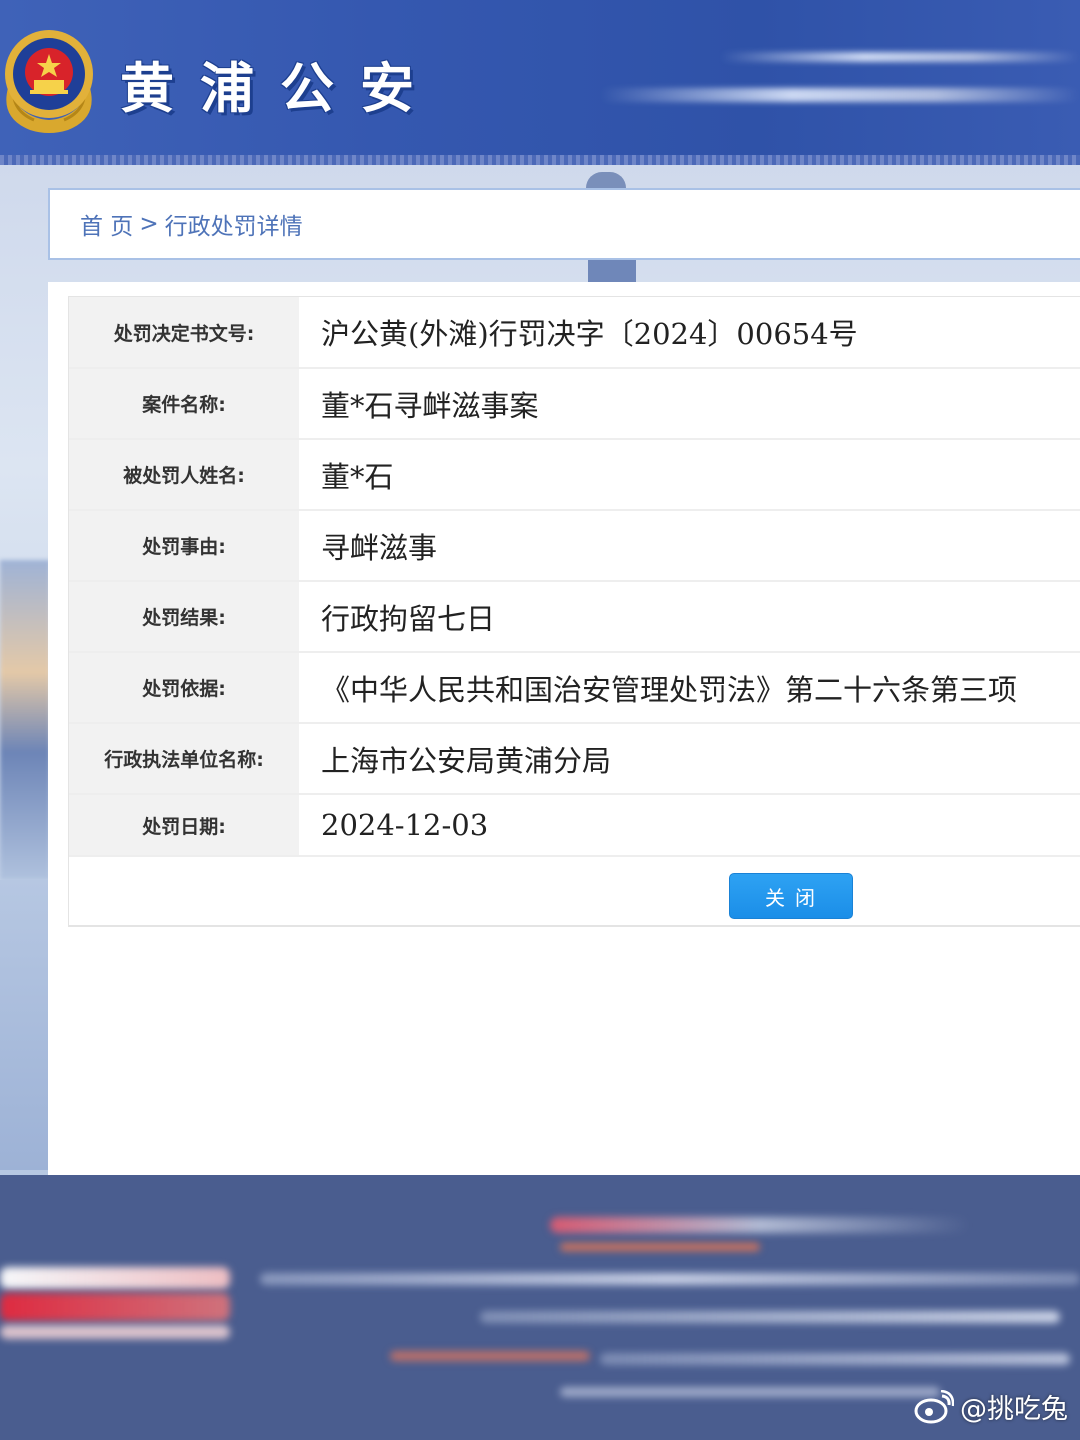 This screenshot has height=1440, width=1080. What do you see at coordinates (589, 334) in the screenshot?
I see `row-value: 沪公黄(外滩)行罚决字〔2024〕00654号` at bounding box center [589, 334].